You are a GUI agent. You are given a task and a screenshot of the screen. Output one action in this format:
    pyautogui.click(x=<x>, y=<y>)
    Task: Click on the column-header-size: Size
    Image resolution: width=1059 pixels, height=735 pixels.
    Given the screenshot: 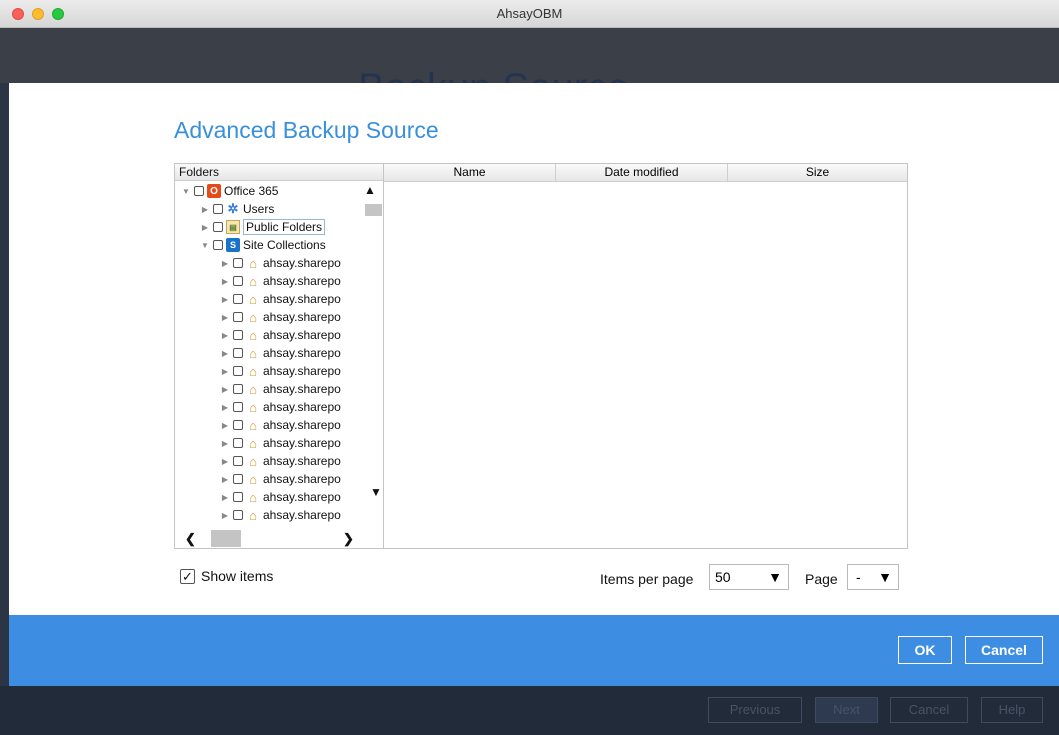 What is the action you would take?
    pyautogui.click(x=817, y=172)
    